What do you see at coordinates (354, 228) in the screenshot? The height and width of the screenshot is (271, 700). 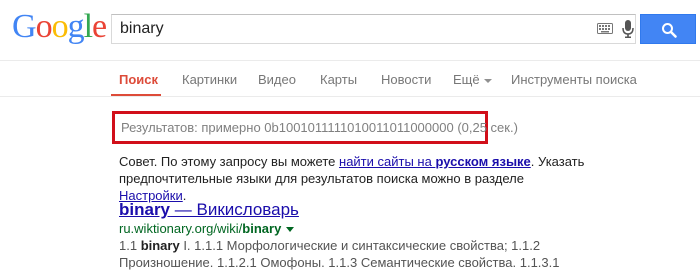 I see `result-url: ru.wiktionary.org/wiki/binary` at bounding box center [354, 228].